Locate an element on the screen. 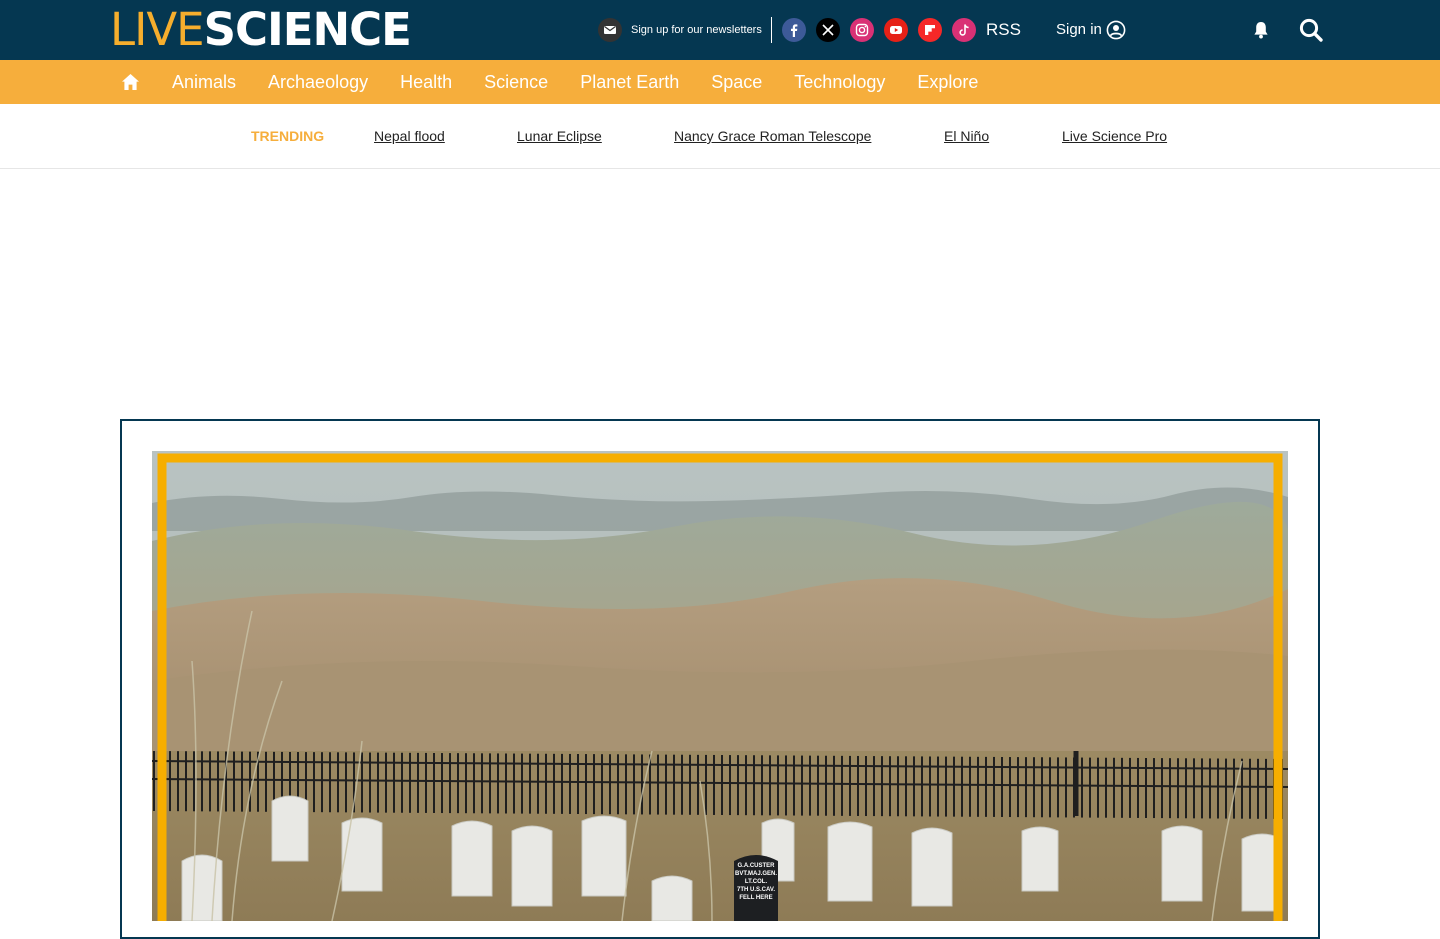 The width and height of the screenshot is (1440, 939). social-links is located at coordinates (879, 30).